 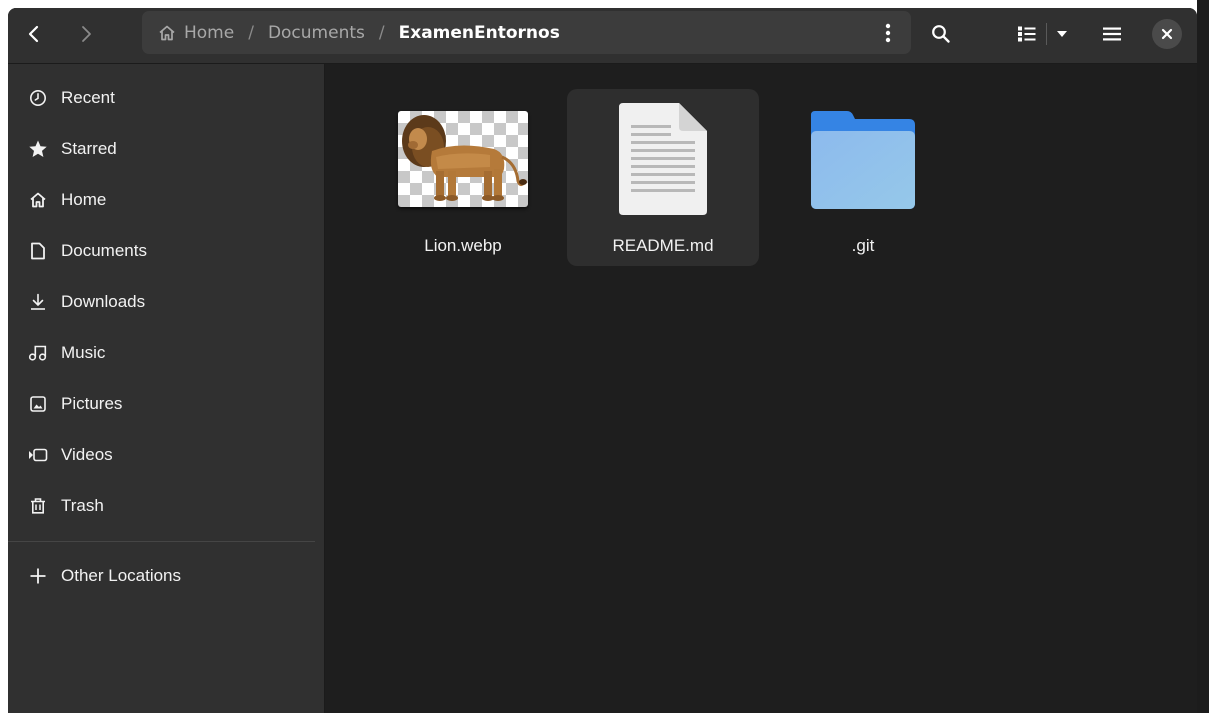 What do you see at coordinates (166, 149) in the screenshot?
I see `sidebar-item-starred: Starred` at bounding box center [166, 149].